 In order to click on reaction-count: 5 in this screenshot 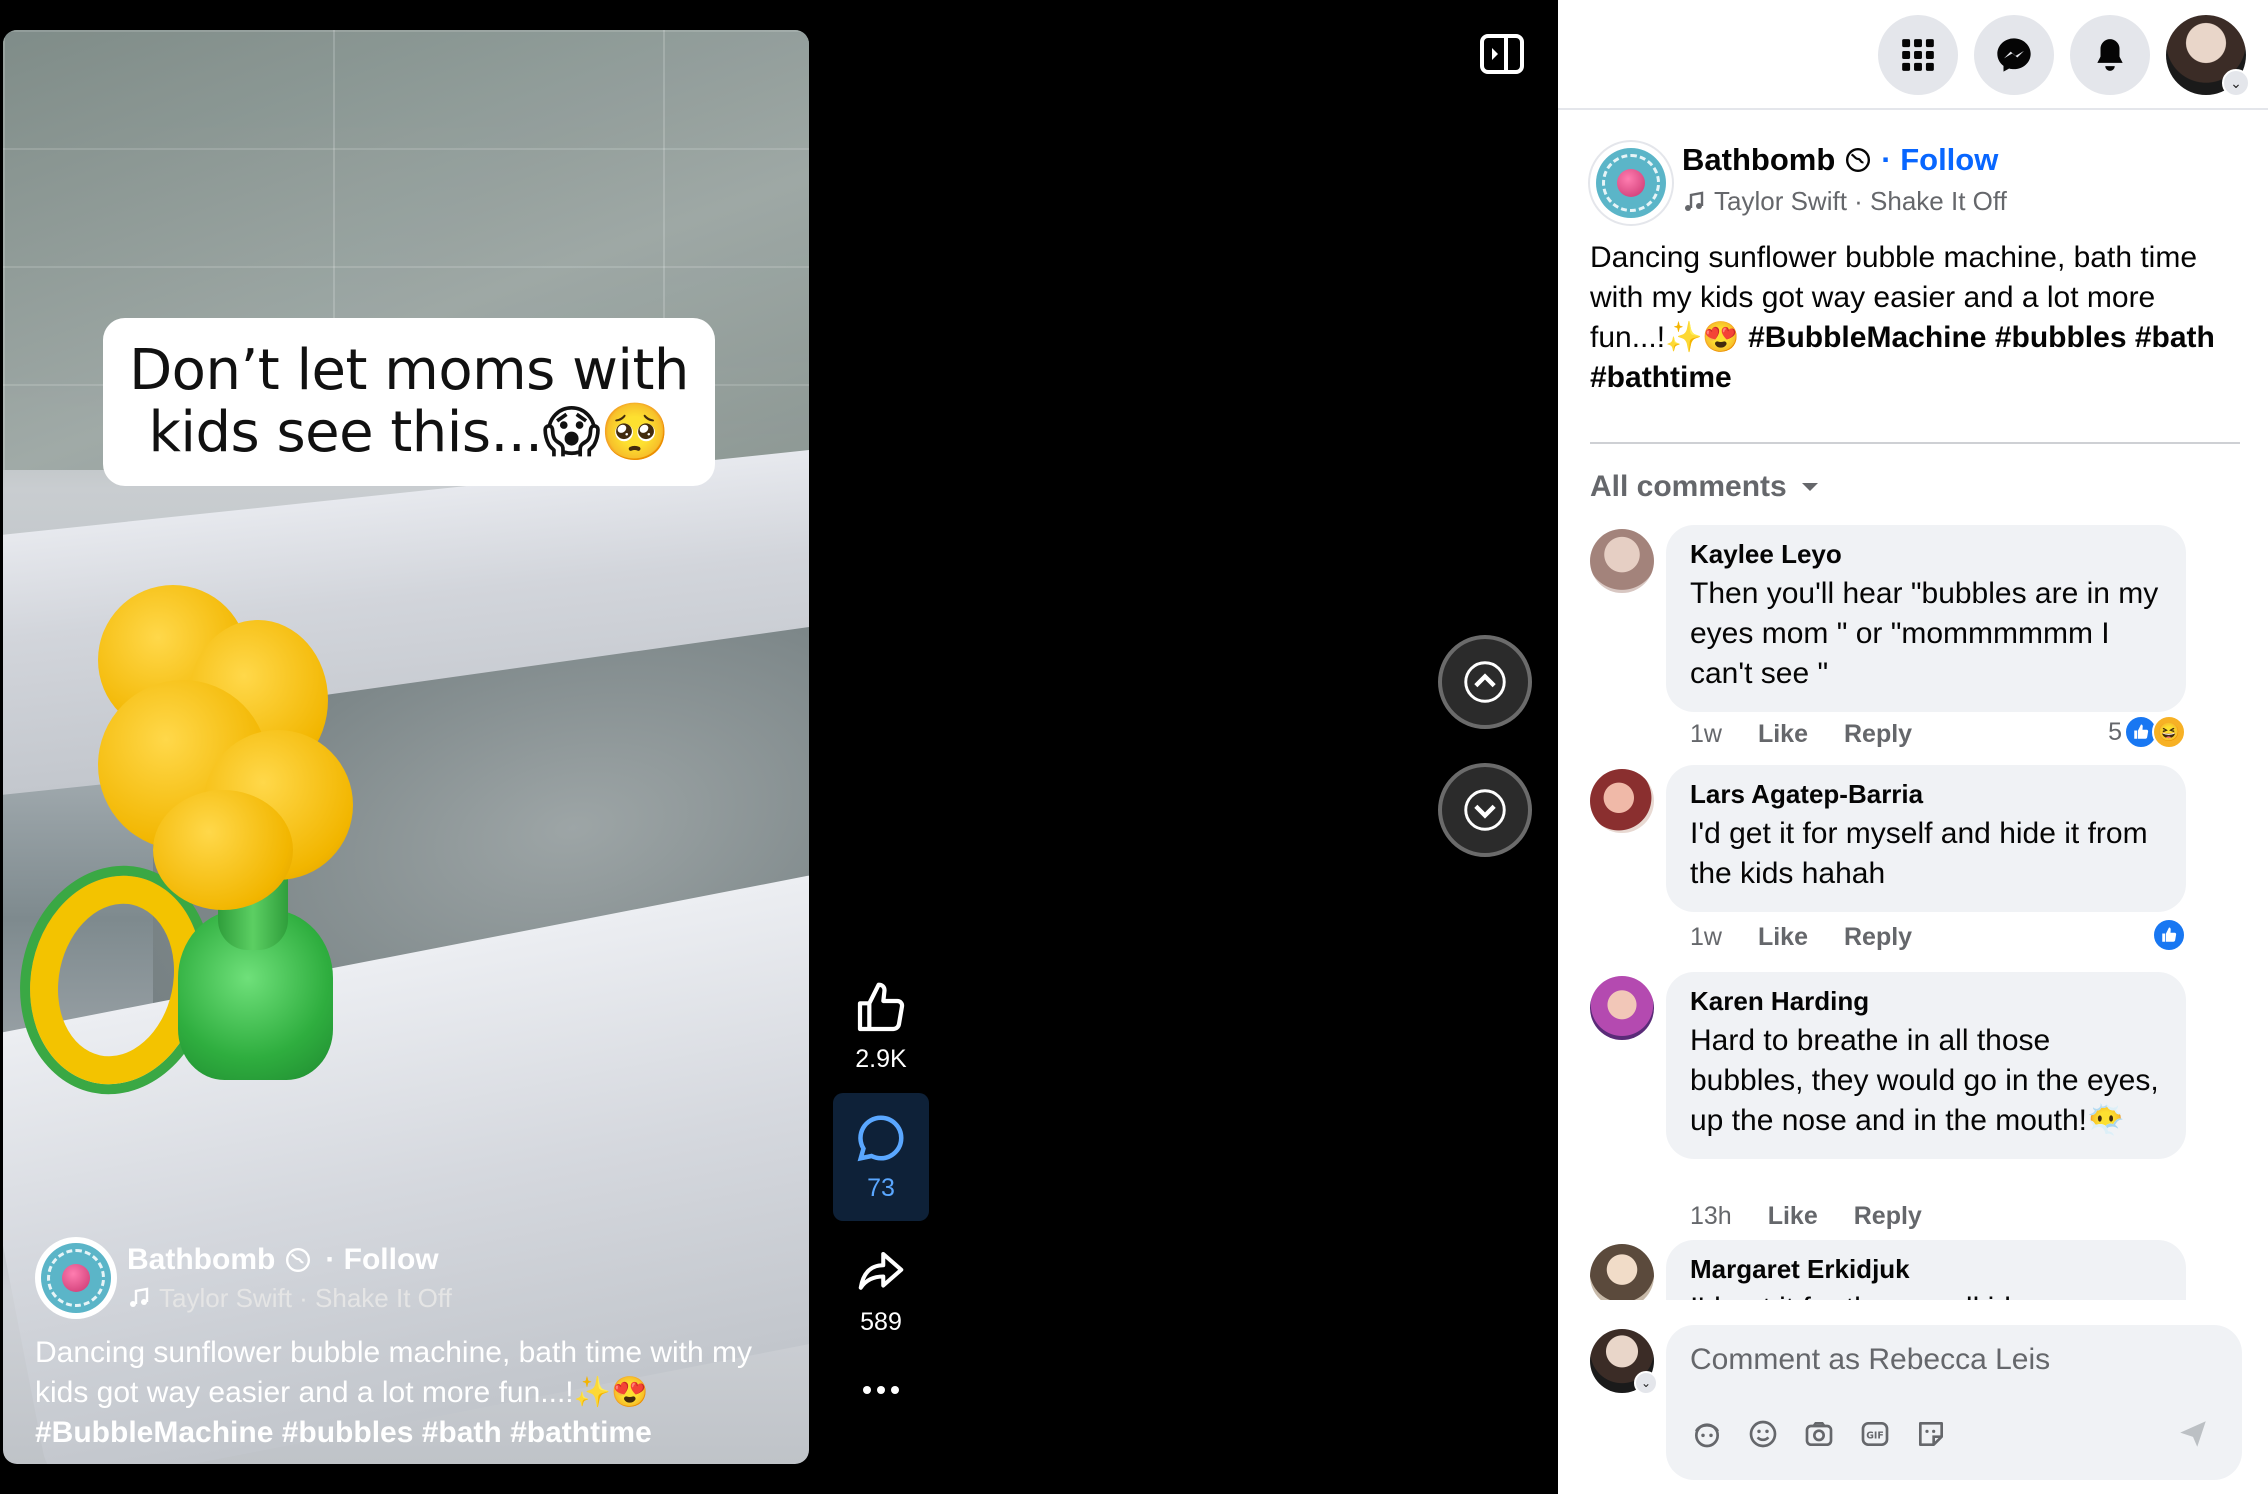, I will do `click(2115, 731)`.